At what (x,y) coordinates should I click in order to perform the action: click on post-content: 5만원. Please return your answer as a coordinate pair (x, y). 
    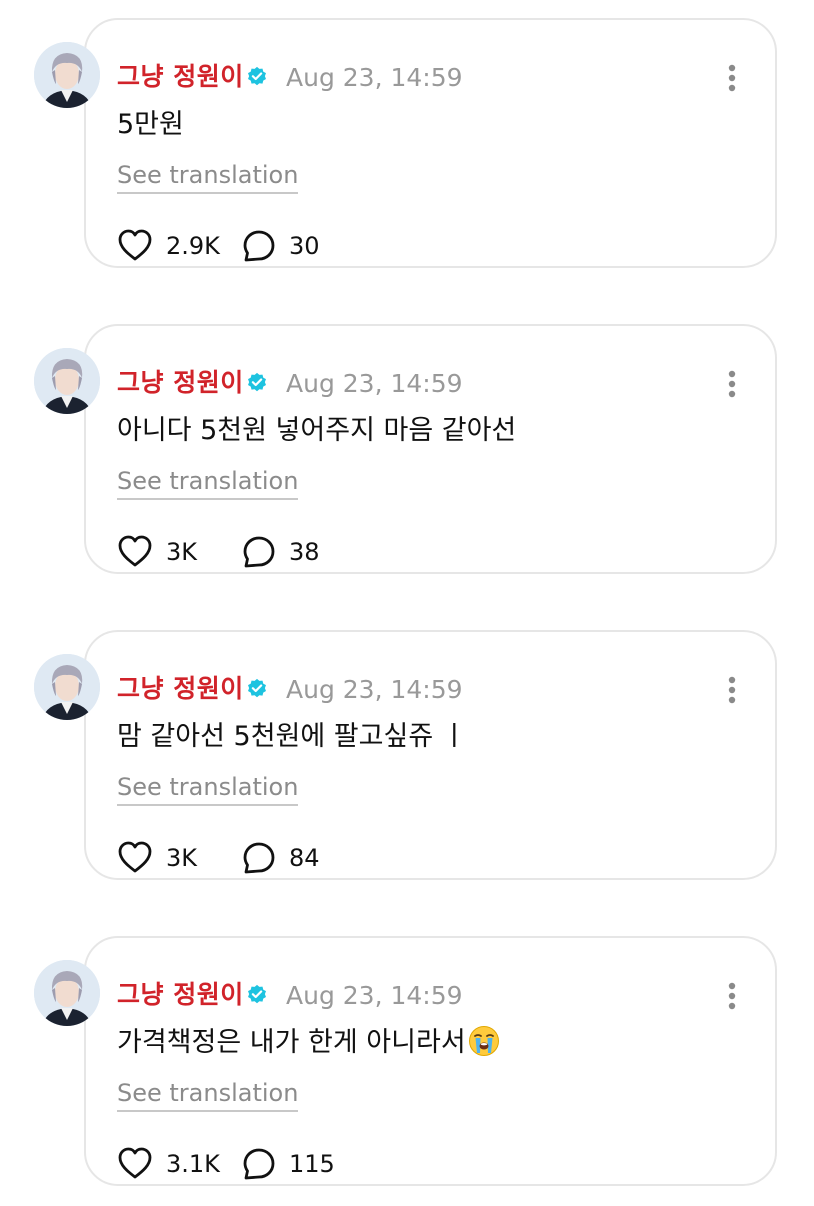
    Looking at the image, I should click on (150, 124).